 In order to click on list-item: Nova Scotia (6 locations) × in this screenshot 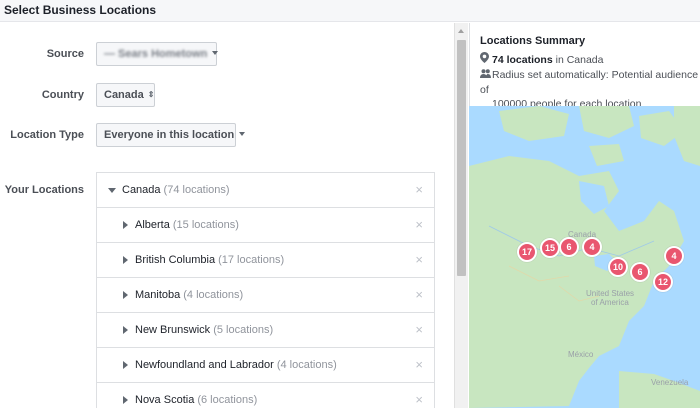, I will do `click(265, 395)`.